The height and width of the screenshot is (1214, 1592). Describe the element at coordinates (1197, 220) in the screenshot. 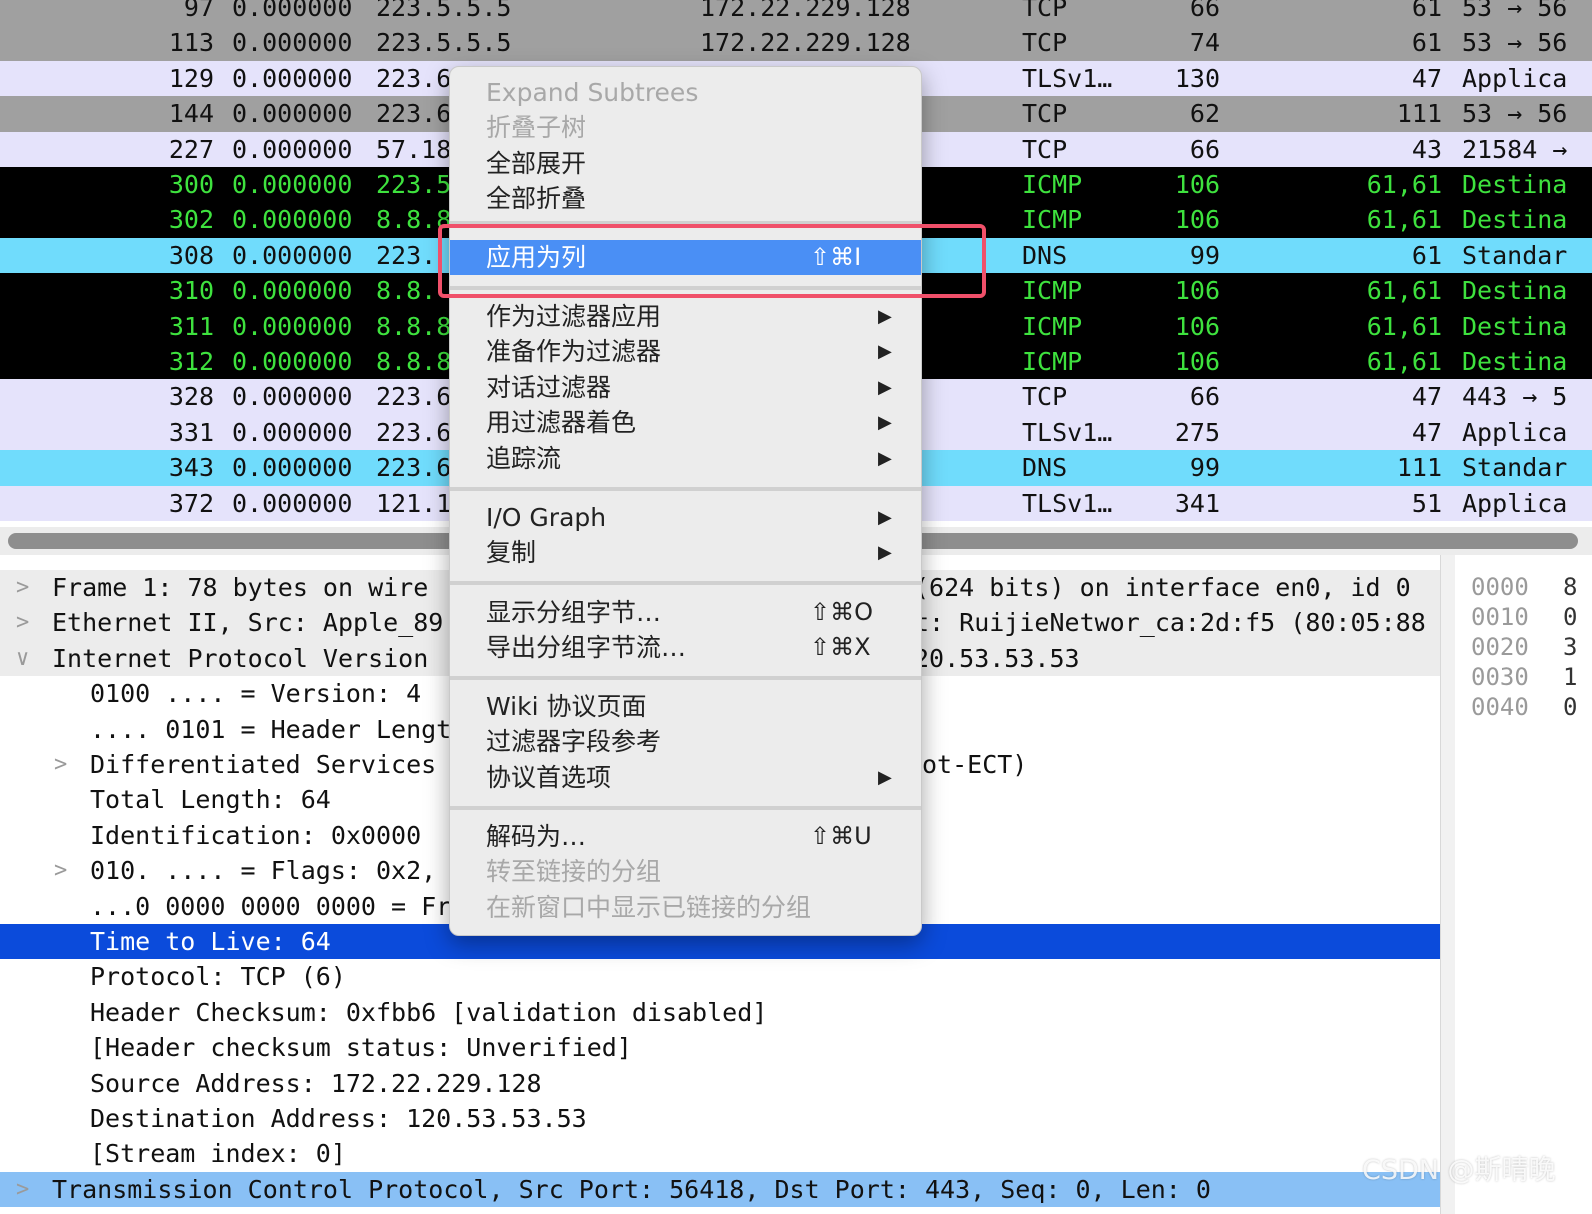

I see `packet-length: 106` at that location.